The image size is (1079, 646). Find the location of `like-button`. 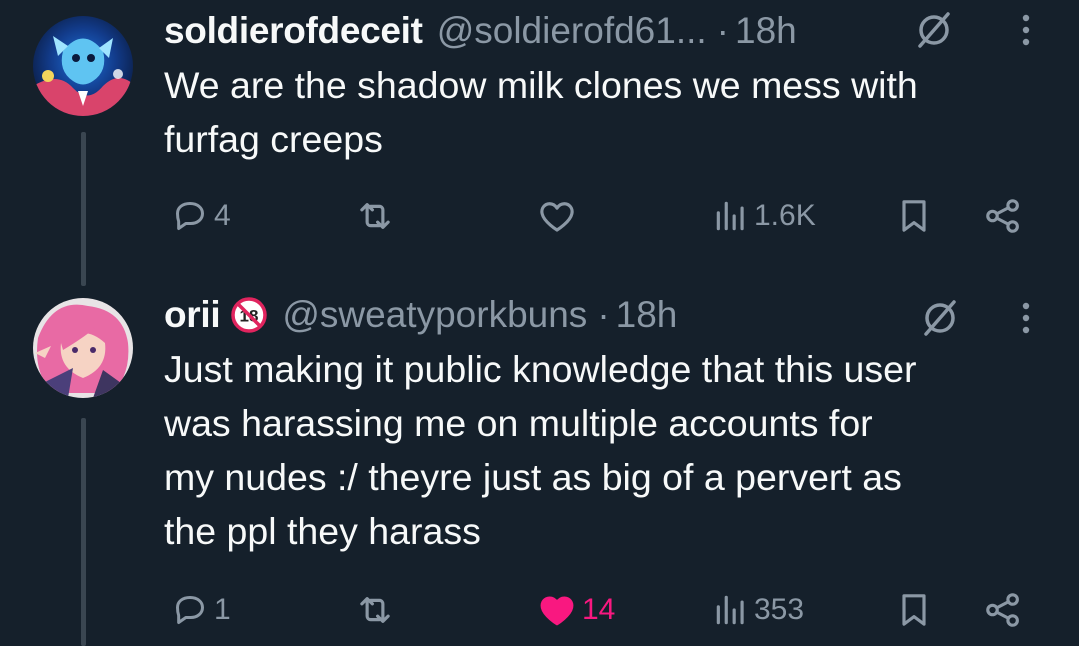

like-button is located at coordinates (557, 216).